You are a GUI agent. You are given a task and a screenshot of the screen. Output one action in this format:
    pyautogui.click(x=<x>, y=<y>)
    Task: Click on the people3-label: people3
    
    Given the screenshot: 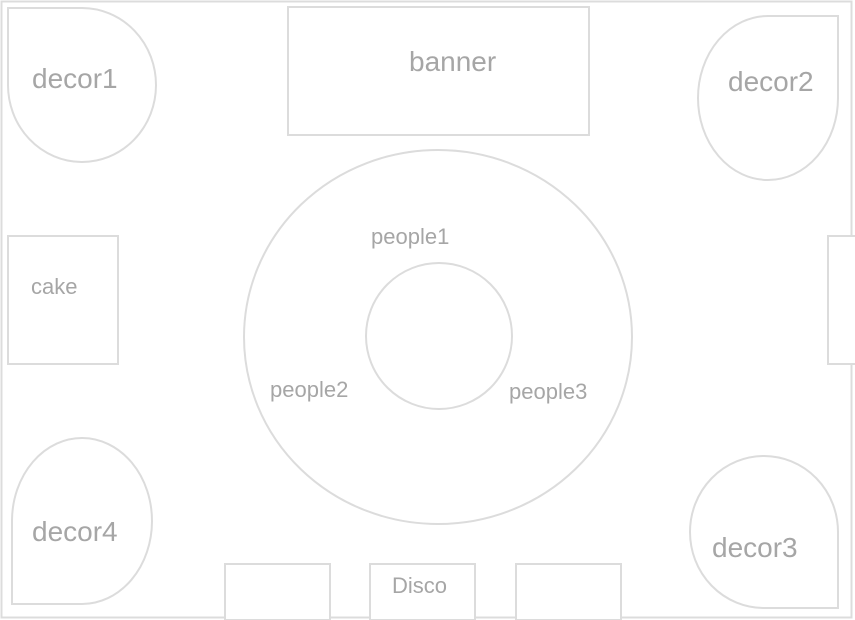 What is the action you would take?
    pyautogui.click(x=548, y=391)
    